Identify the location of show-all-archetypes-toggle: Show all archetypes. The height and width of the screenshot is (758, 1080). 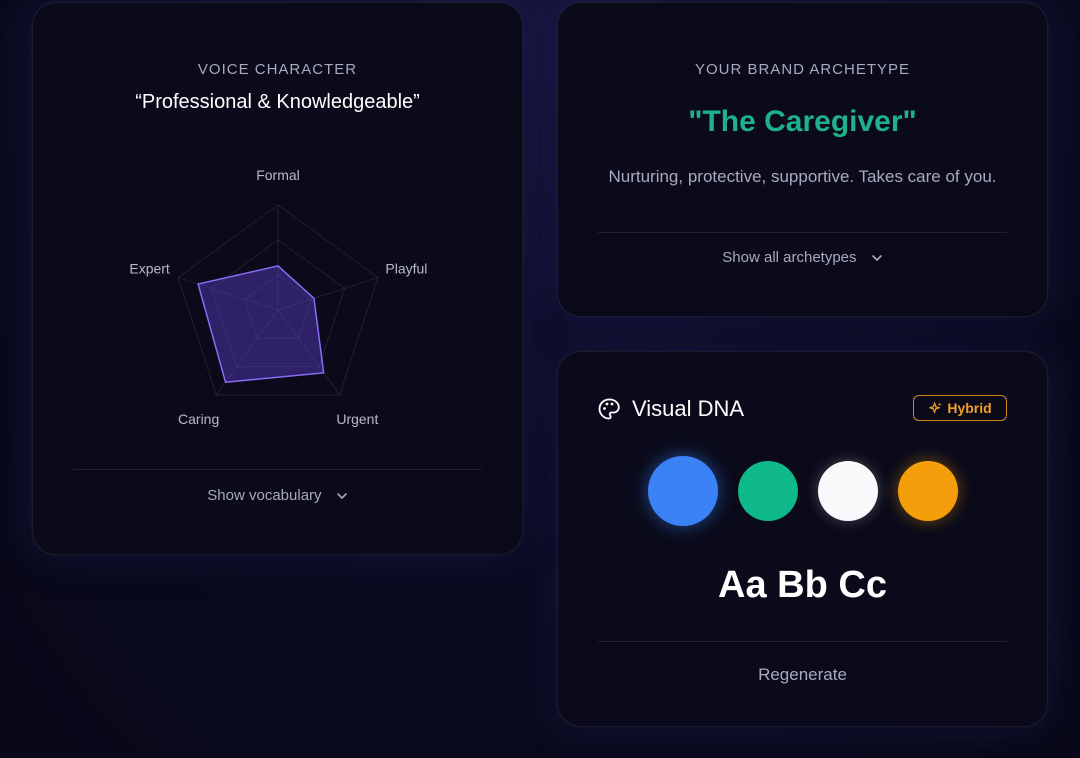
(802, 257).